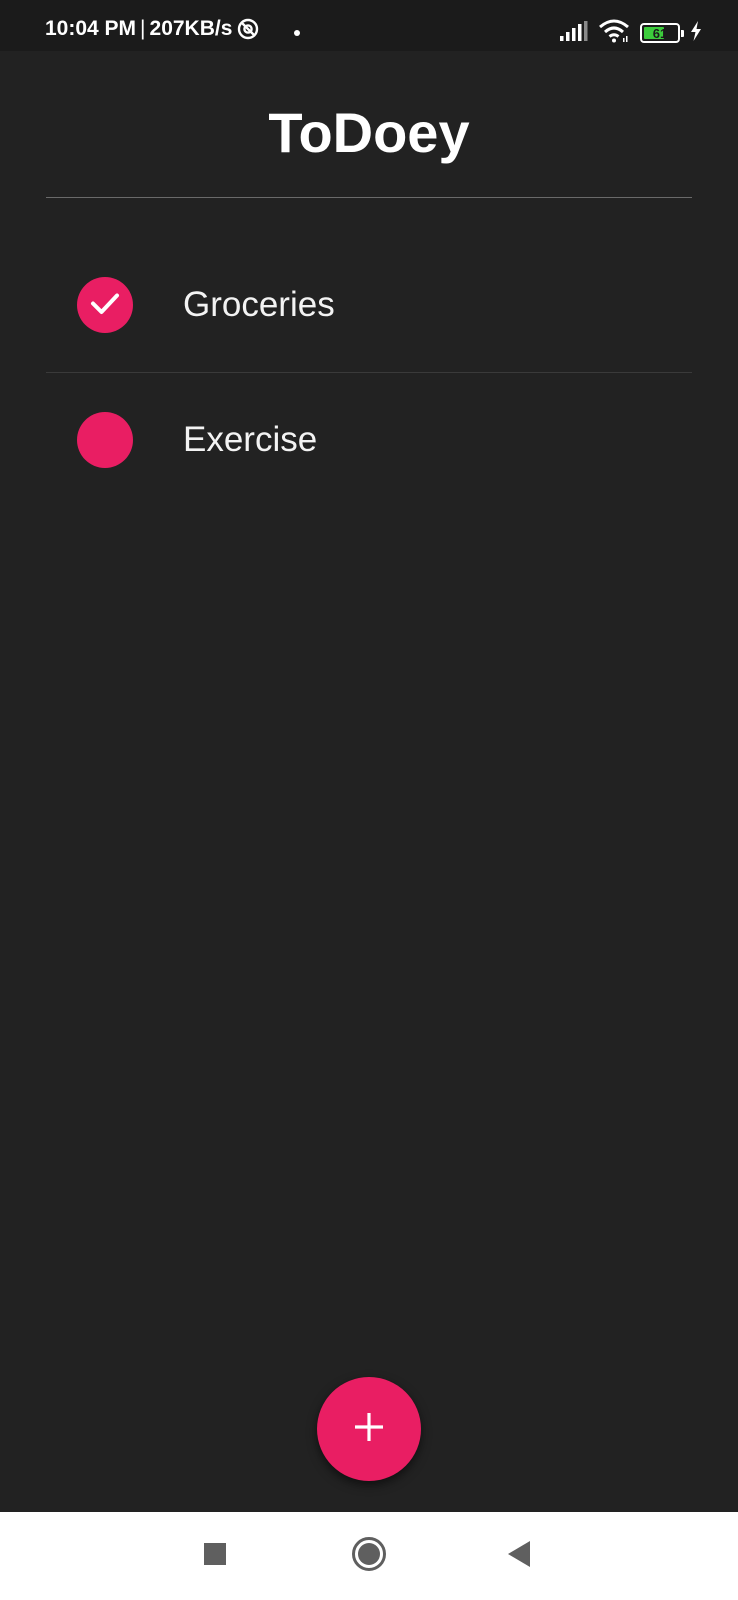 Image resolution: width=738 pixels, height=1600 pixels. I want to click on network-speed: 207KB/s, so click(191, 28).